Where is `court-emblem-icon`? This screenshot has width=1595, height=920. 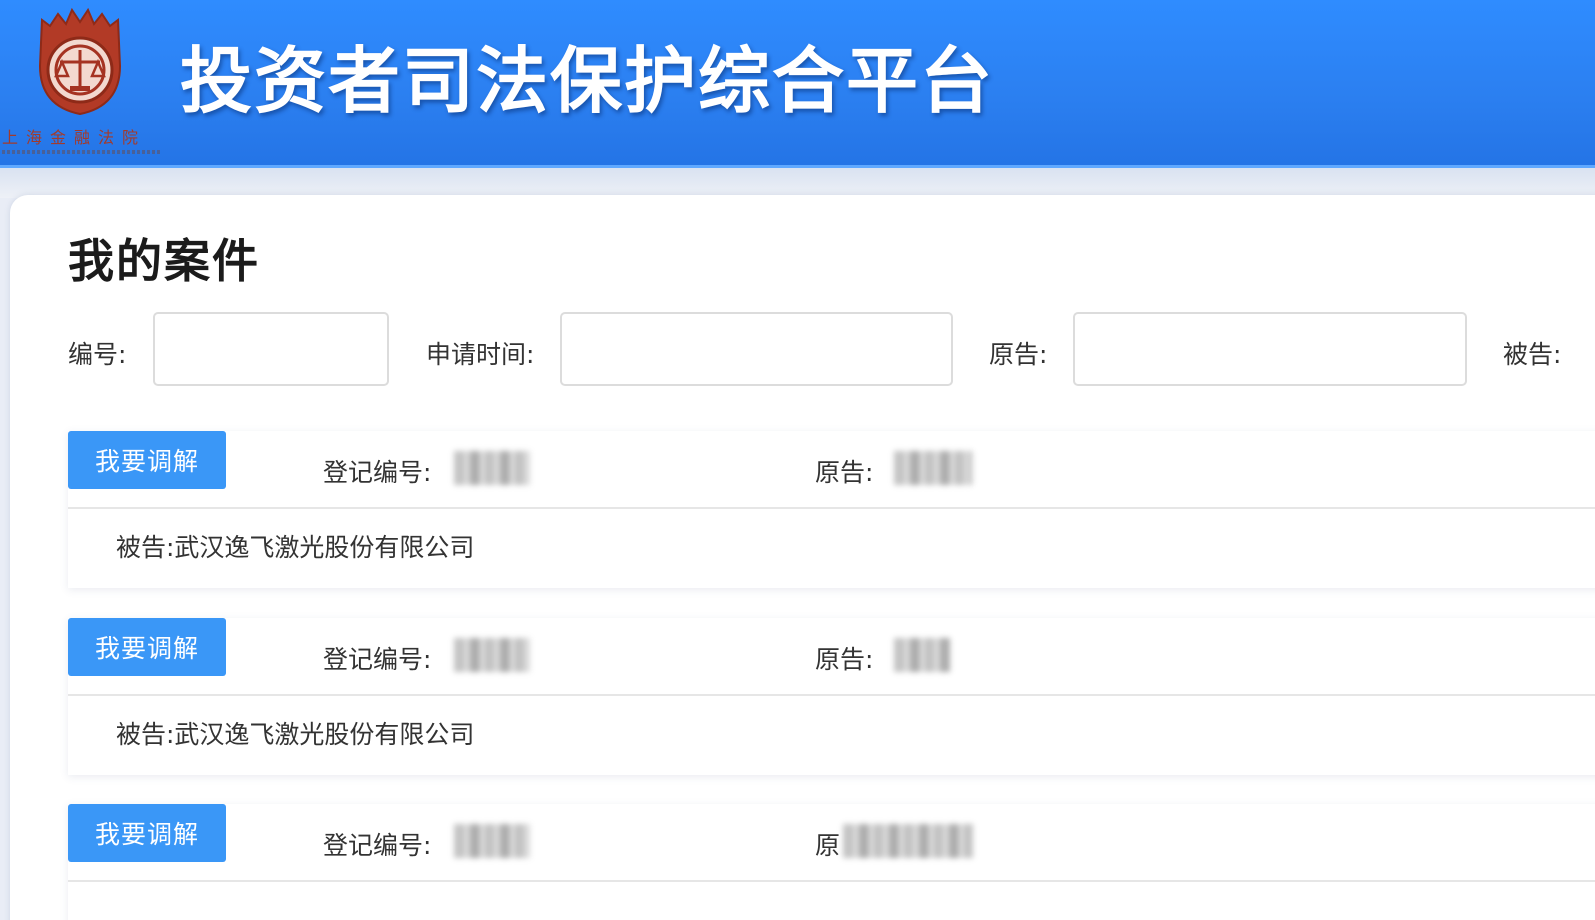
court-emblem-icon is located at coordinates (80, 61).